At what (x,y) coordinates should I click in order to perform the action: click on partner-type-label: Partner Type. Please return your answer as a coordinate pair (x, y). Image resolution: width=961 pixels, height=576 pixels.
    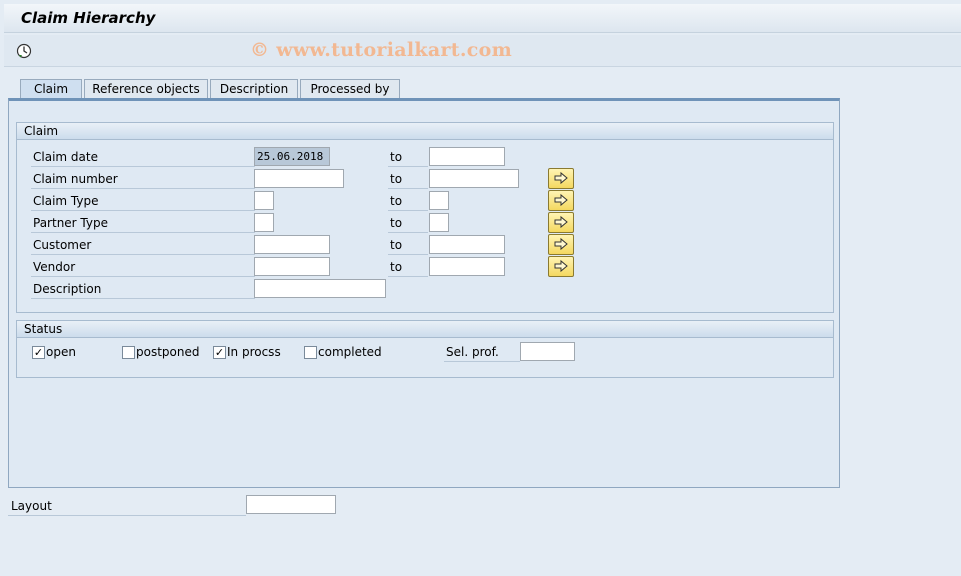
    Looking at the image, I should click on (143, 223).